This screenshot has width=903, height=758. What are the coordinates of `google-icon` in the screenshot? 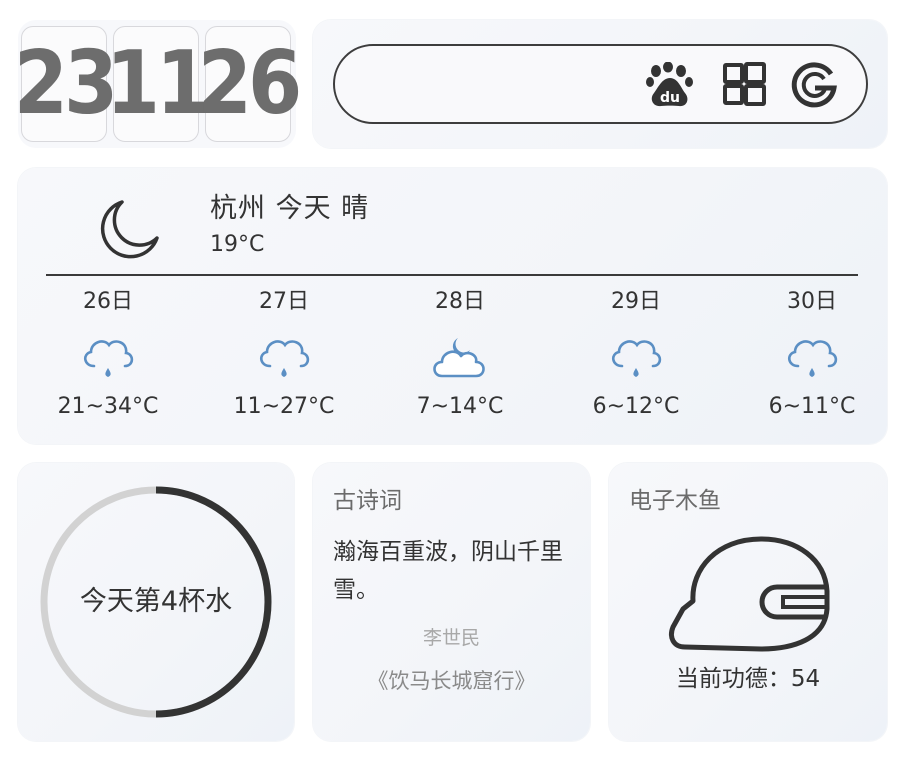 It's located at (815, 85).